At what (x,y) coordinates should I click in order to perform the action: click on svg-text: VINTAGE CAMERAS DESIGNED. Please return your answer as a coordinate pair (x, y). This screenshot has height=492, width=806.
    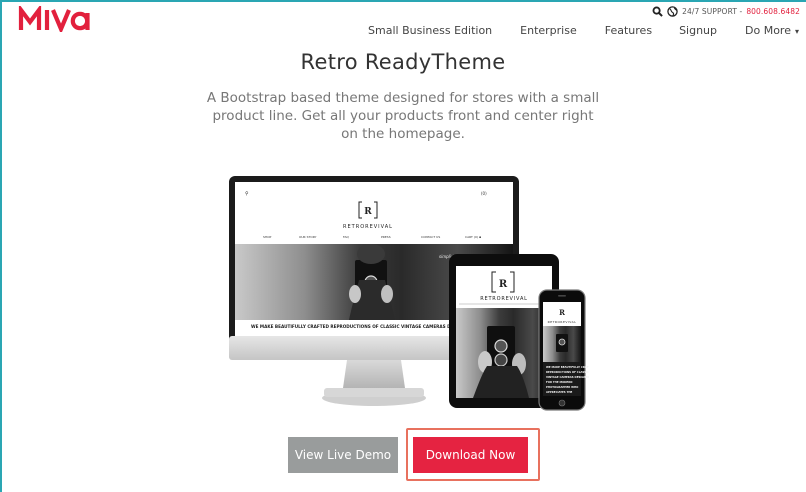
    Looking at the image, I should click on (567, 377).